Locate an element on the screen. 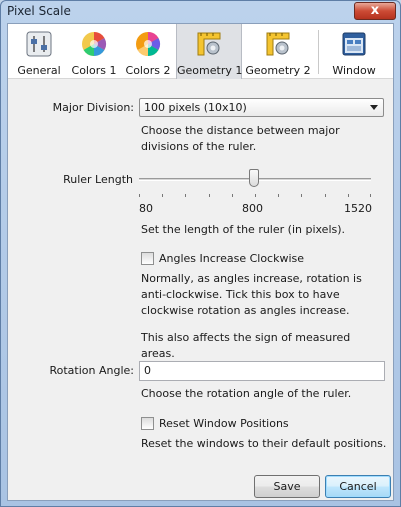 The height and width of the screenshot is (507, 401). tab-geometry-2: Geometry 2 is located at coordinates (278, 51).